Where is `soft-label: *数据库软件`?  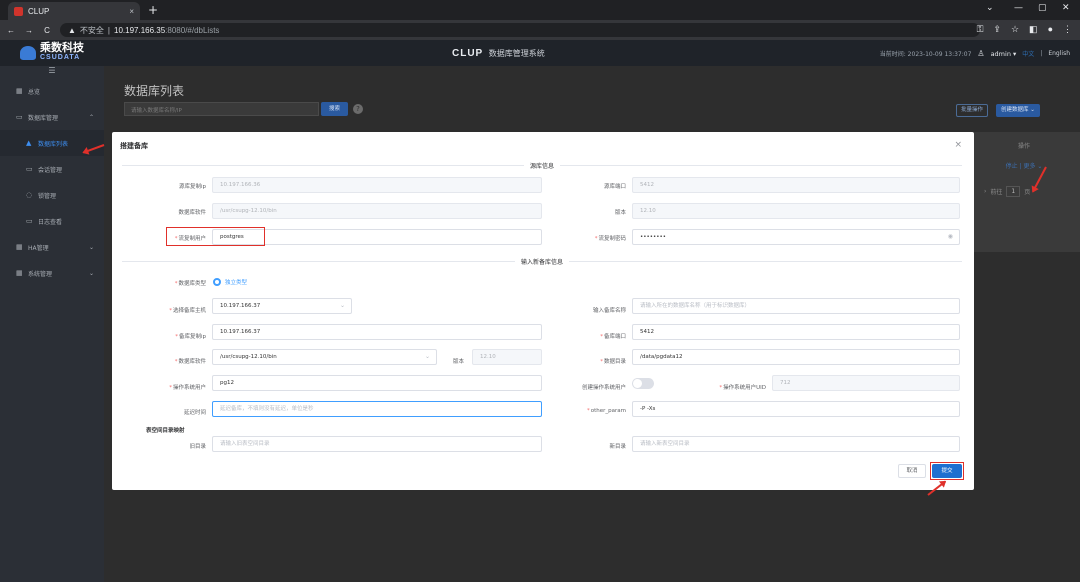
soft-label: *数据库软件 is located at coordinates (190, 362).